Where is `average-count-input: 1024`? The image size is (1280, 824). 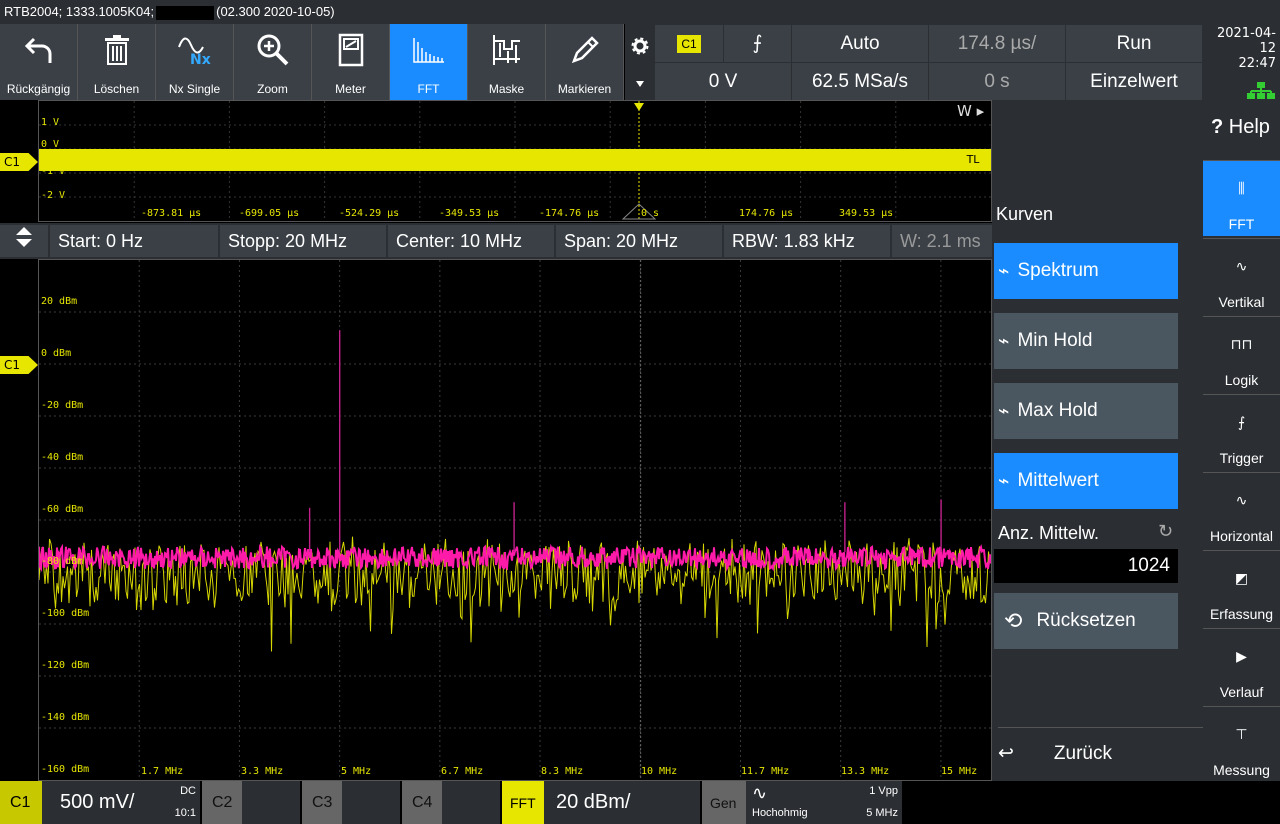 average-count-input: 1024 is located at coordinates (1086, 566).